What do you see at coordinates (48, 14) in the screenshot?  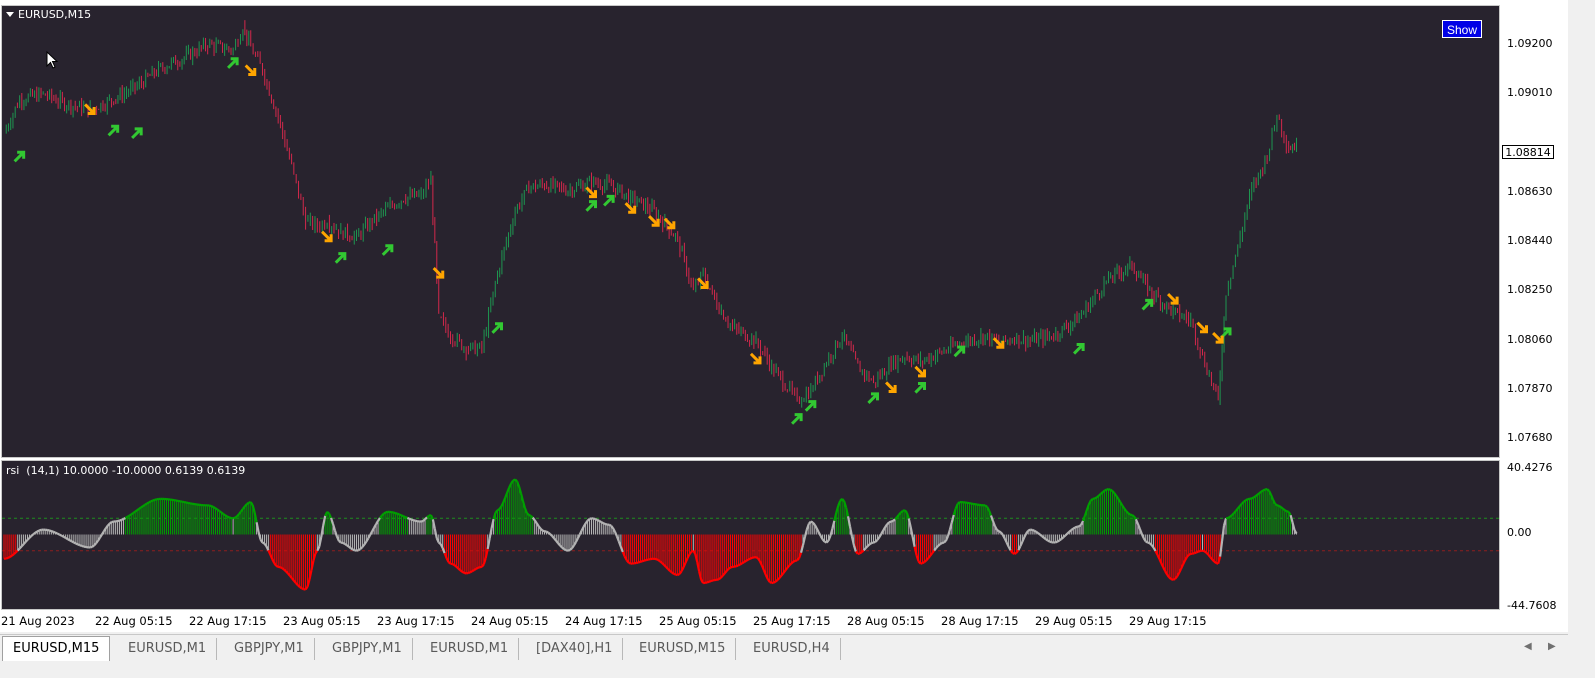 I see `symbol-title: EURUSD,M15` at bounding box center [48, 14].